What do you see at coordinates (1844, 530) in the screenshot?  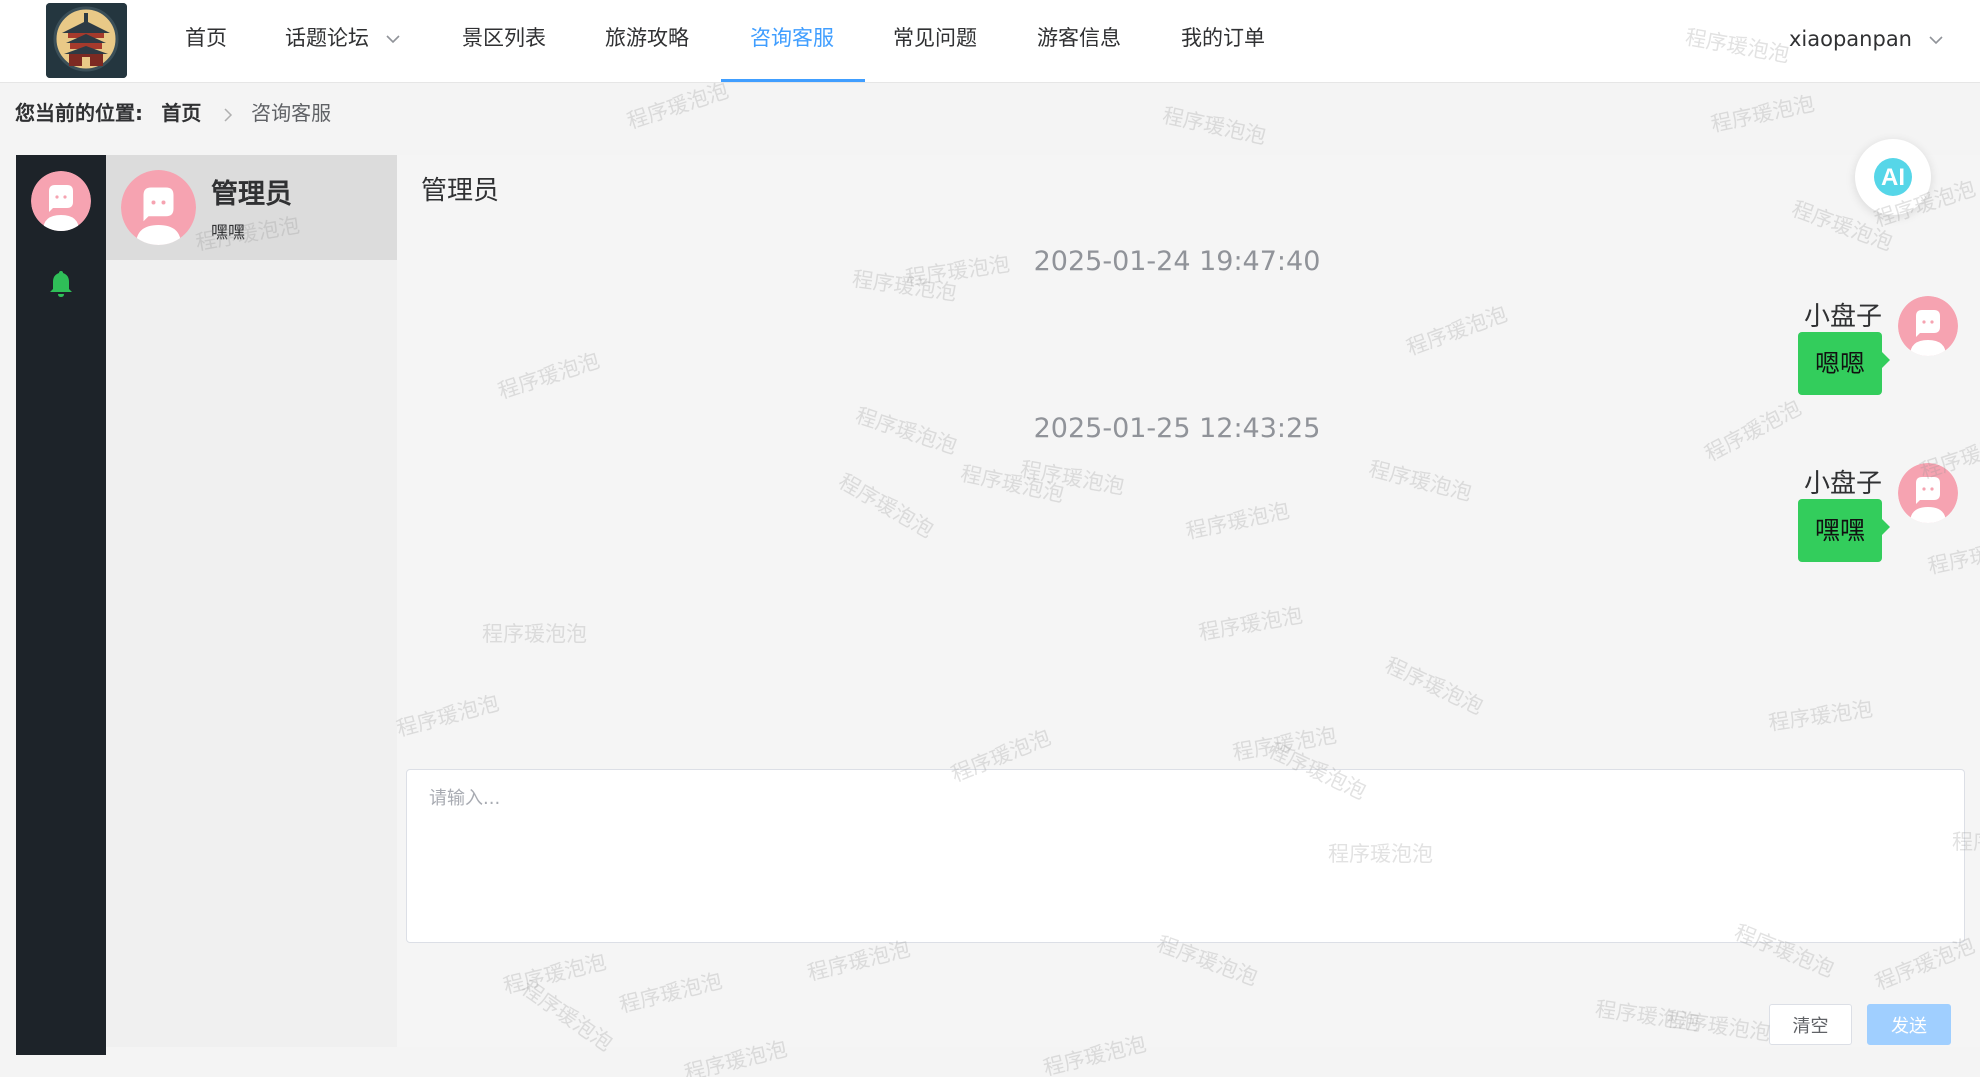 I see `message-bubble: 嘿嘿` at bounding box center [1844, 530].